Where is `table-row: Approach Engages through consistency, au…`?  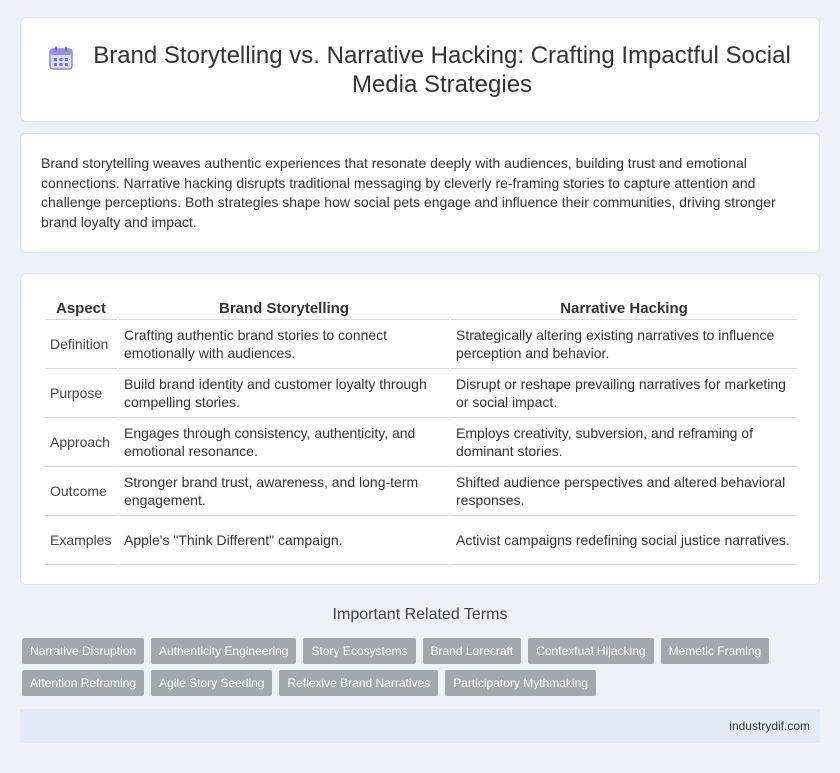 table-row: Approach Engages through consistency, au… is located at coordinates (421, 442).